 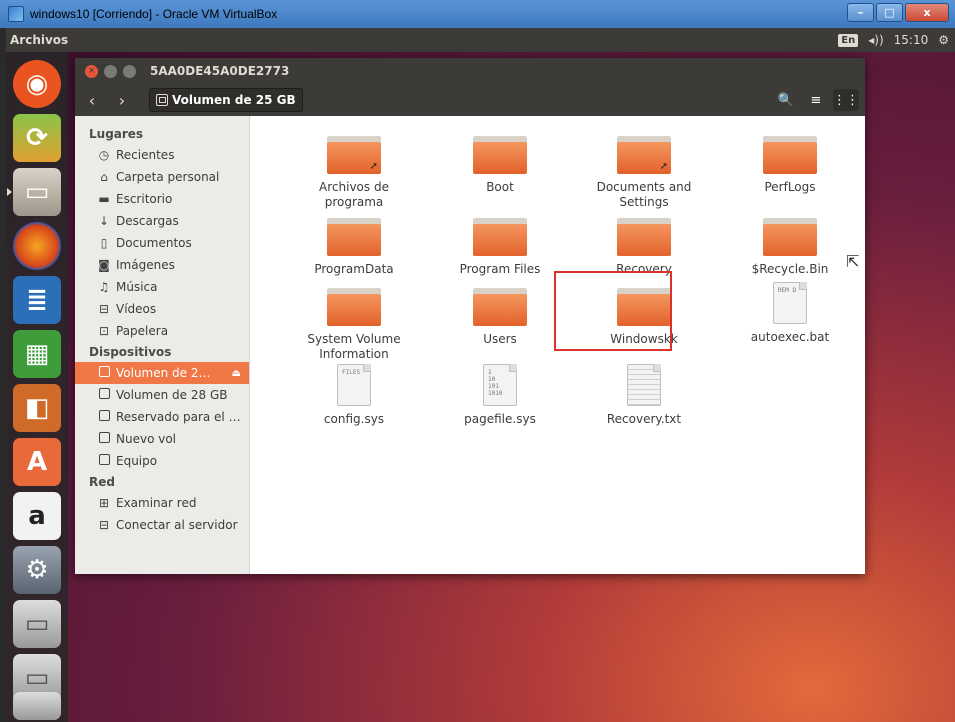 What do you see at coordinates (644, 385) in the screenshot?
I see `text-document-icon` at bounding box center [644, 385].